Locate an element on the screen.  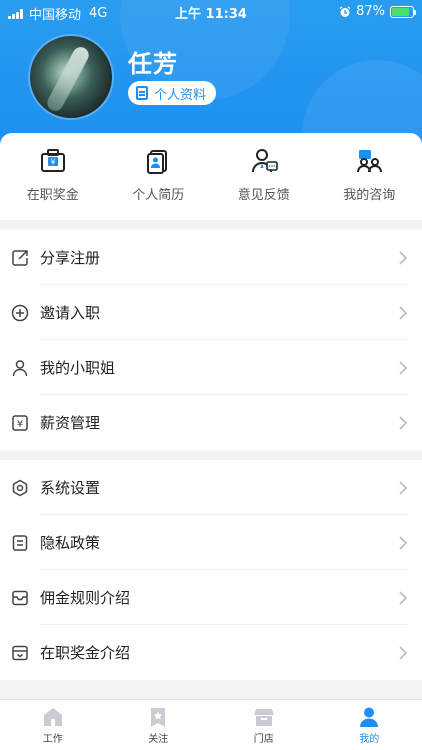
profile-info-button: 个人资料 is located at coordinates (172, 93).